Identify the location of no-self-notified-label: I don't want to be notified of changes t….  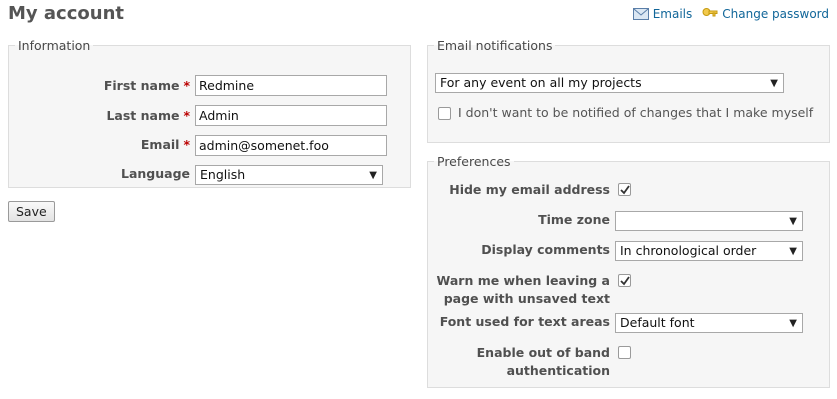
(636, 112).